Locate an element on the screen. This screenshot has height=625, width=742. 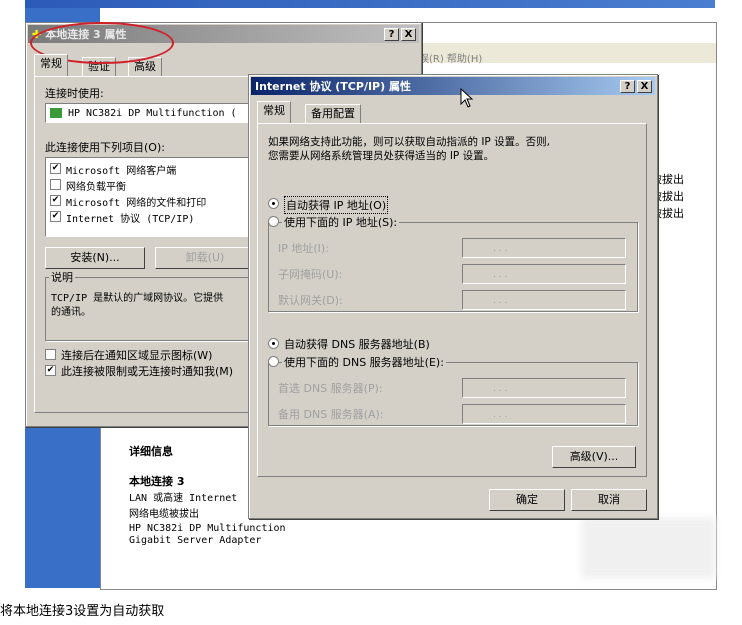
details-header: 详细信息 is located at coordinates (151, 451).